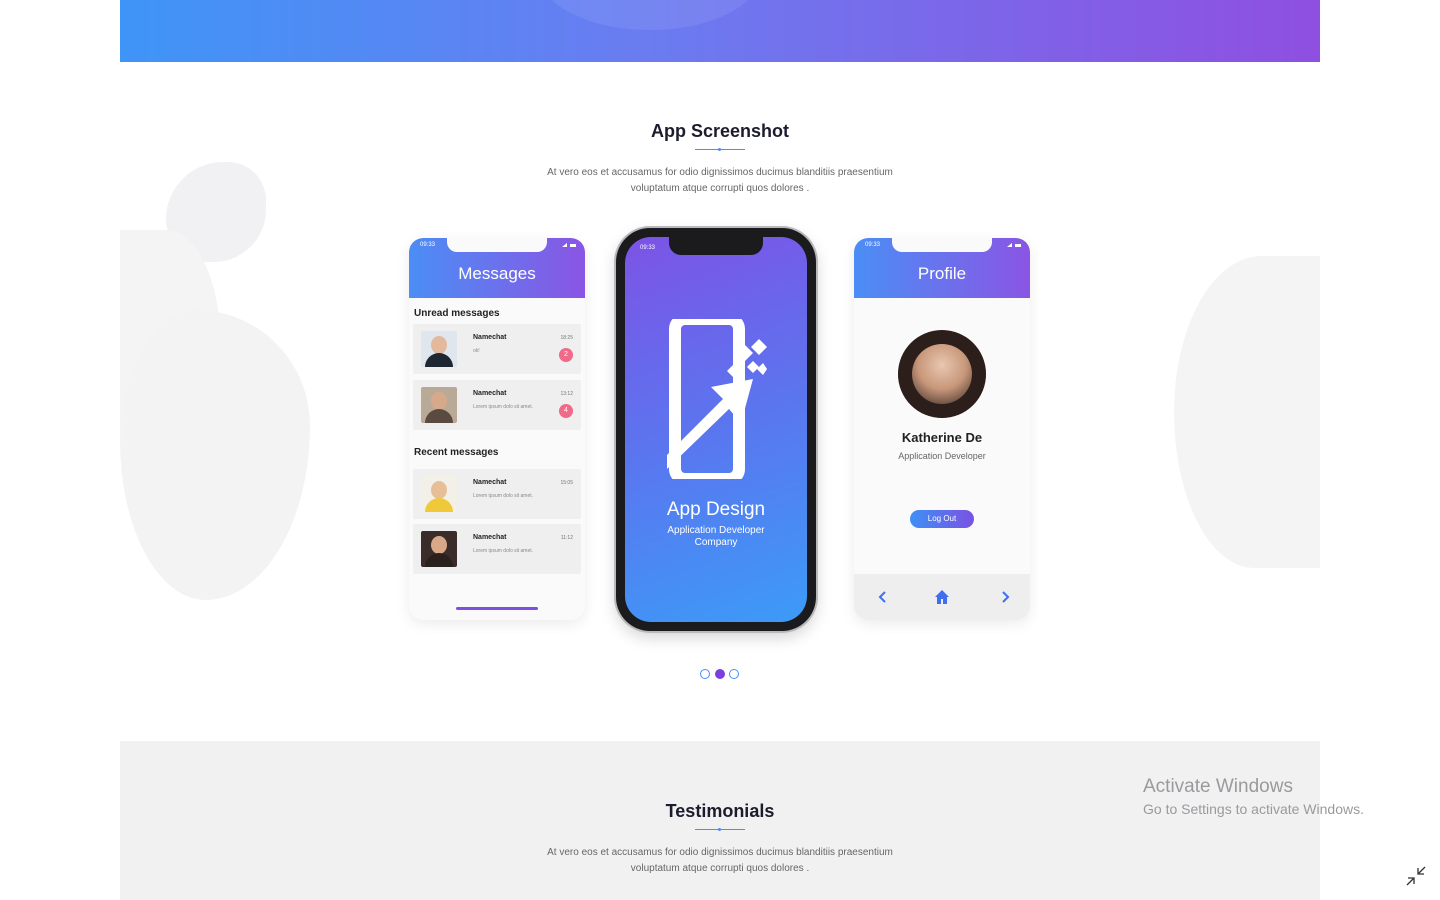 The image size is (1440, 900). I want to click on home-icon, so click(942, 597).